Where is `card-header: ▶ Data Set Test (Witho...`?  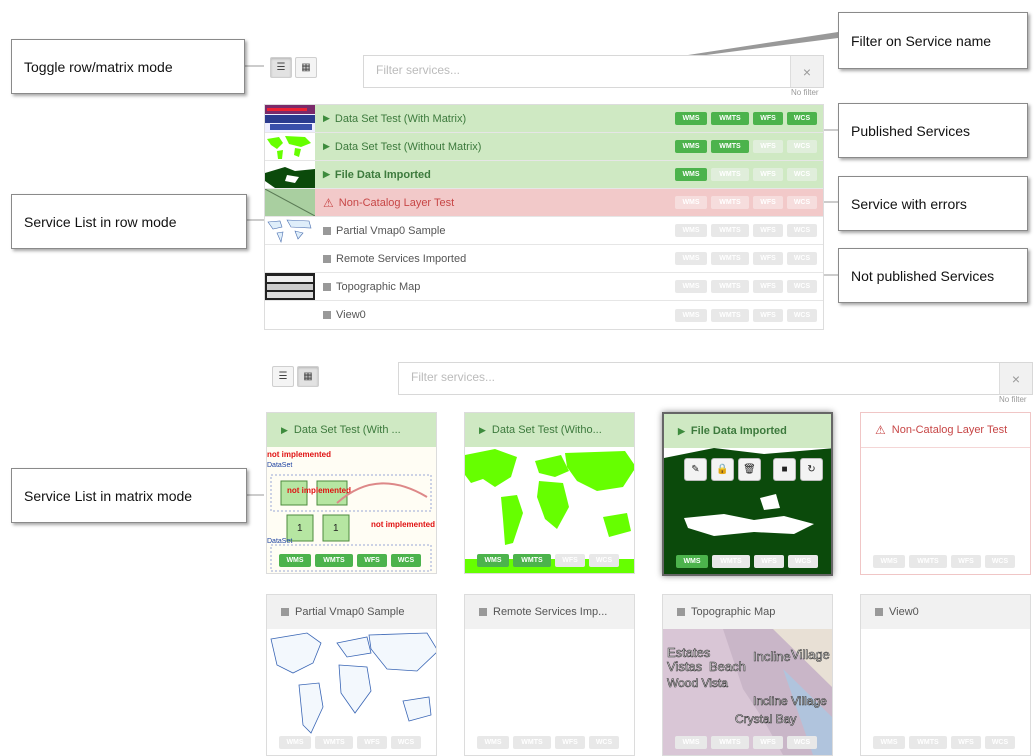
card-header: ▶ Data Set Test (Witho... is located at coordinates (549, 430).